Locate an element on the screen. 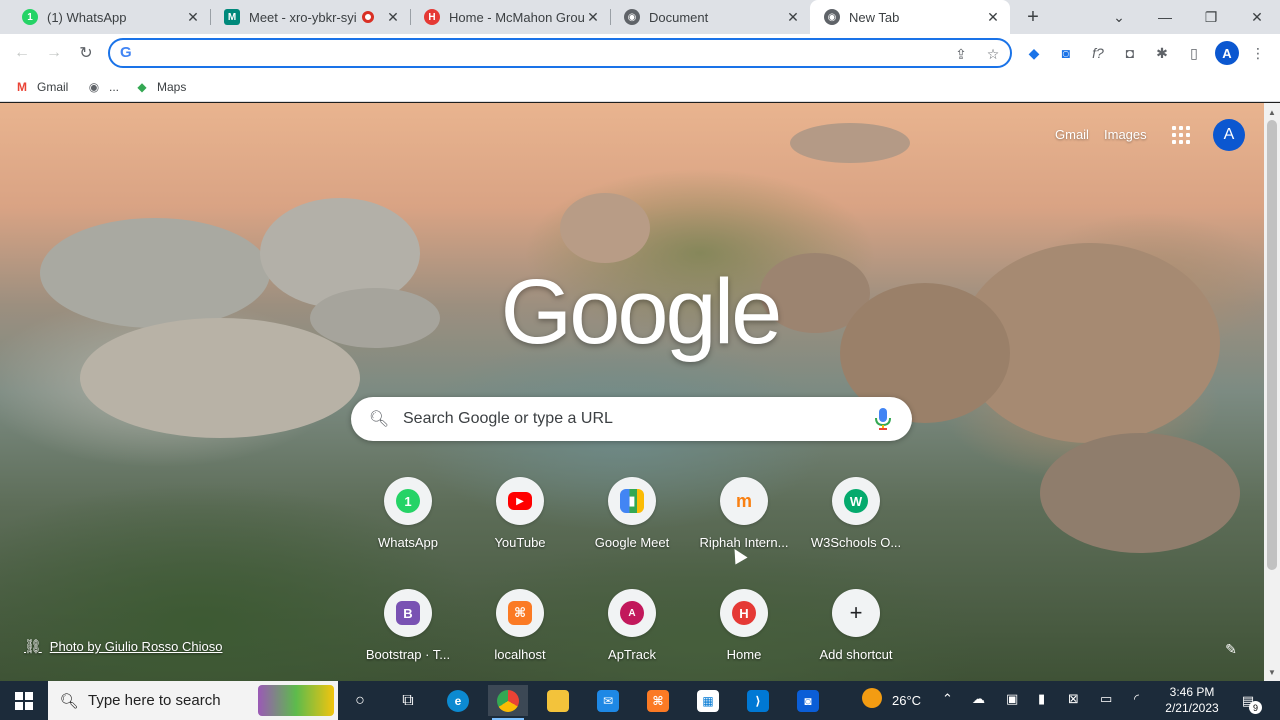 The image size is (1280, 720). taskbar-search-placeholder: Type here to search is located at coordinates (154, 700).